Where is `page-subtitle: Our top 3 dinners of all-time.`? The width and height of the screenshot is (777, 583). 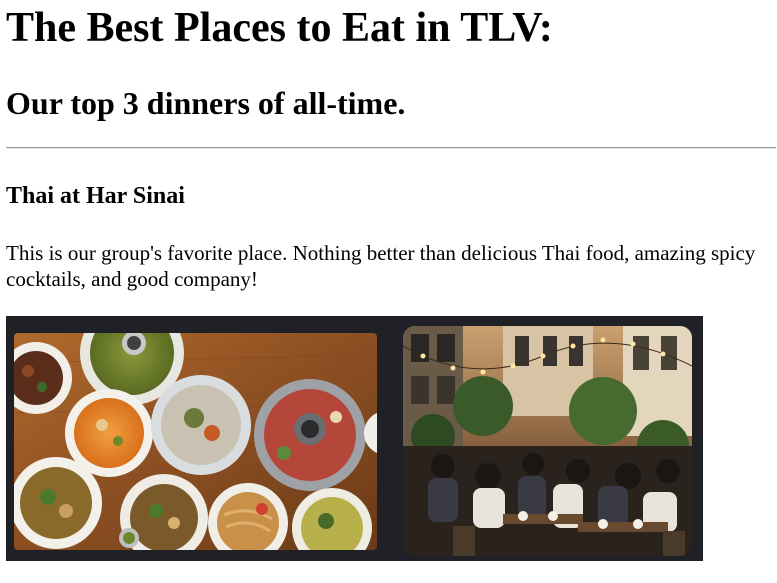 page-subtitle: Our top 3 dinners of all-time. is located at coordinates (206, 103).